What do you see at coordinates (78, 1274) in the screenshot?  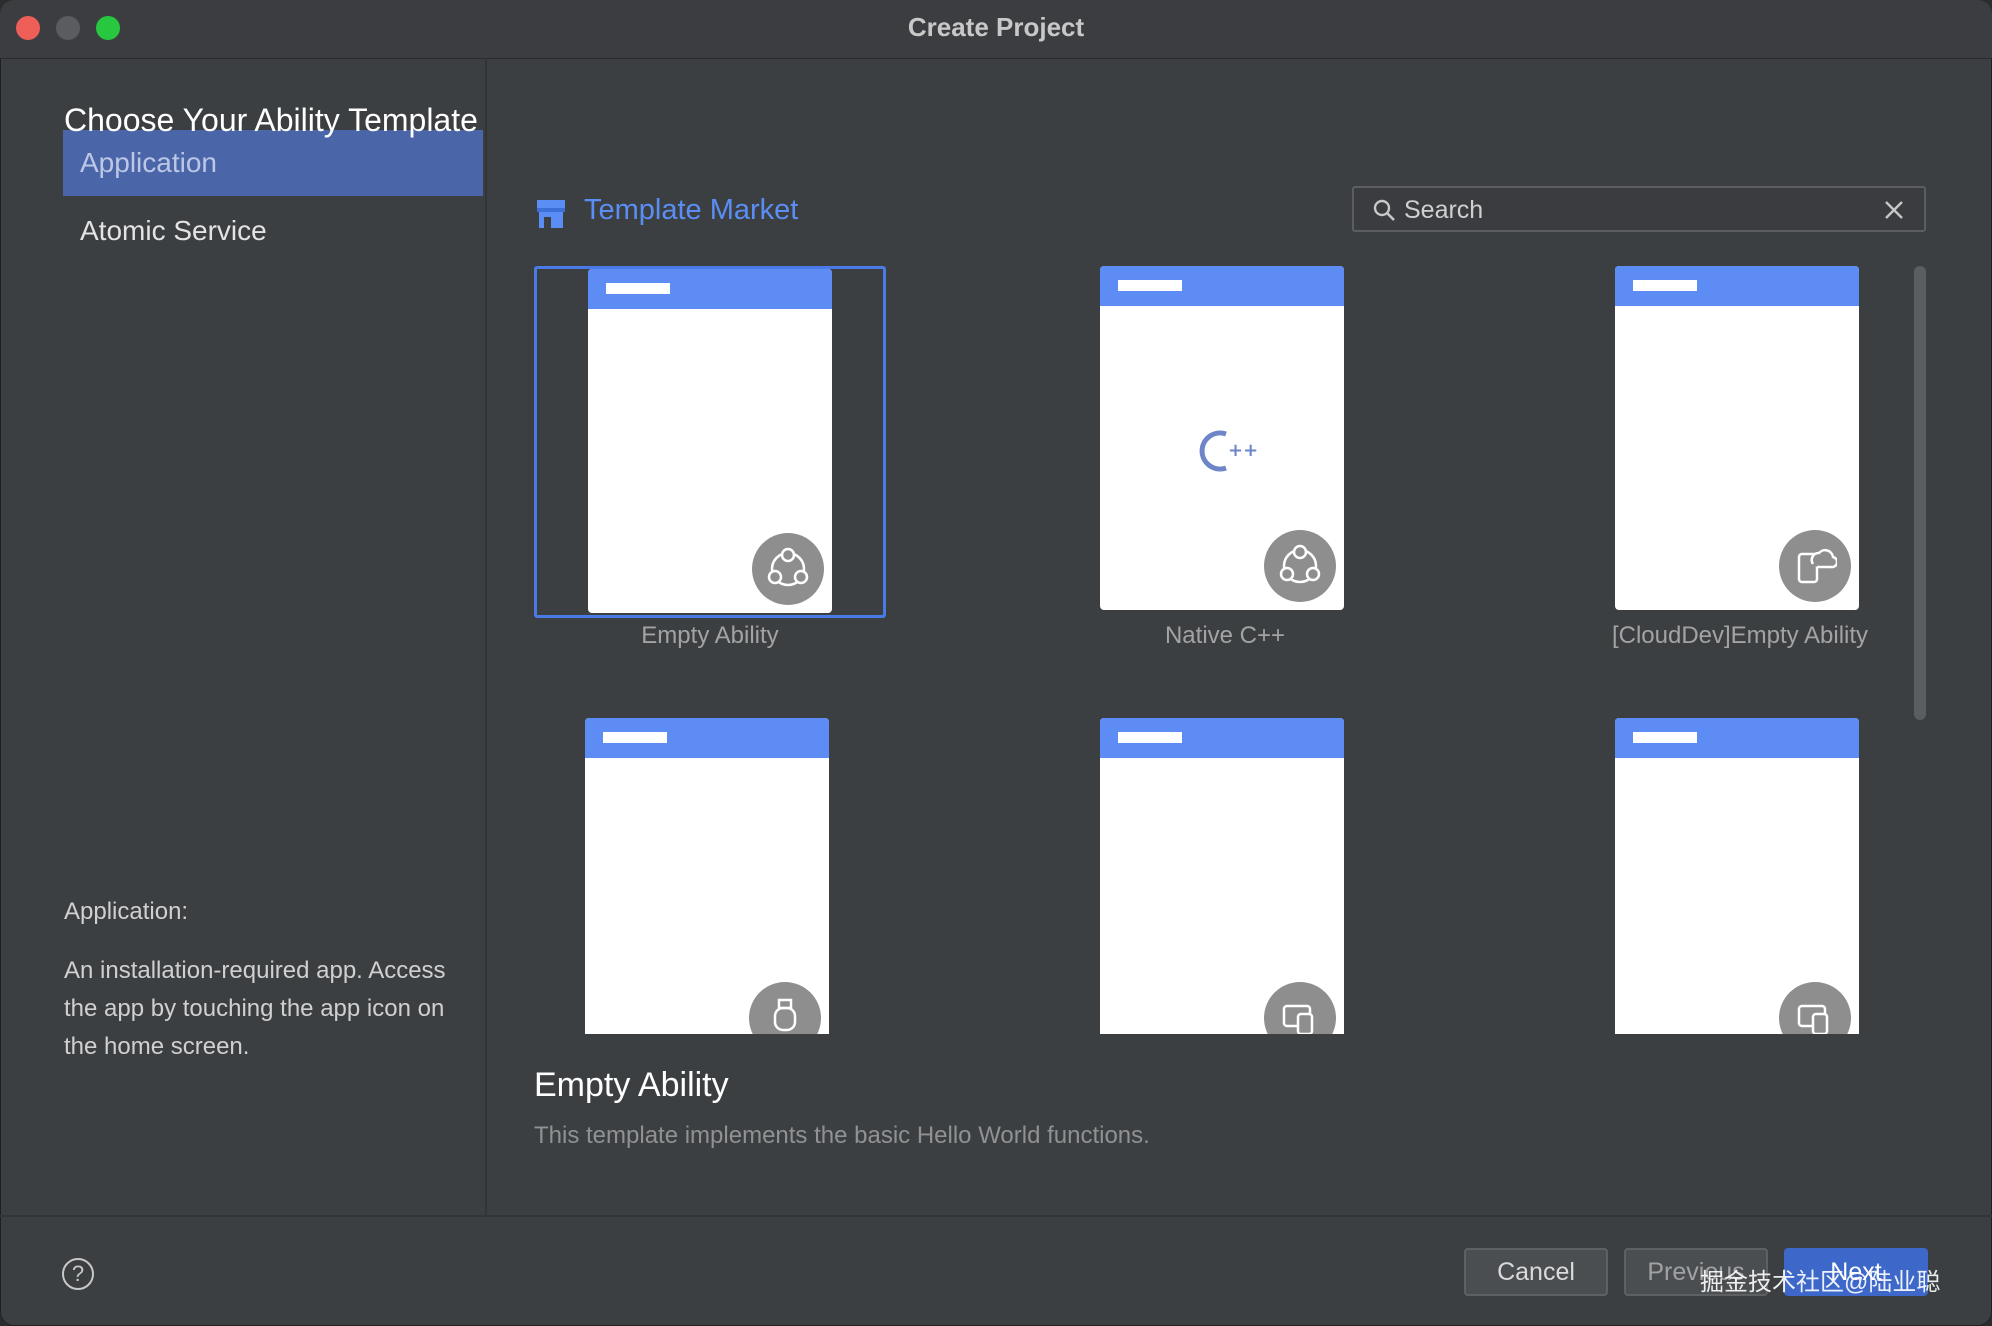 I see `help-icon: ?` at bounding box center [78, 1274].